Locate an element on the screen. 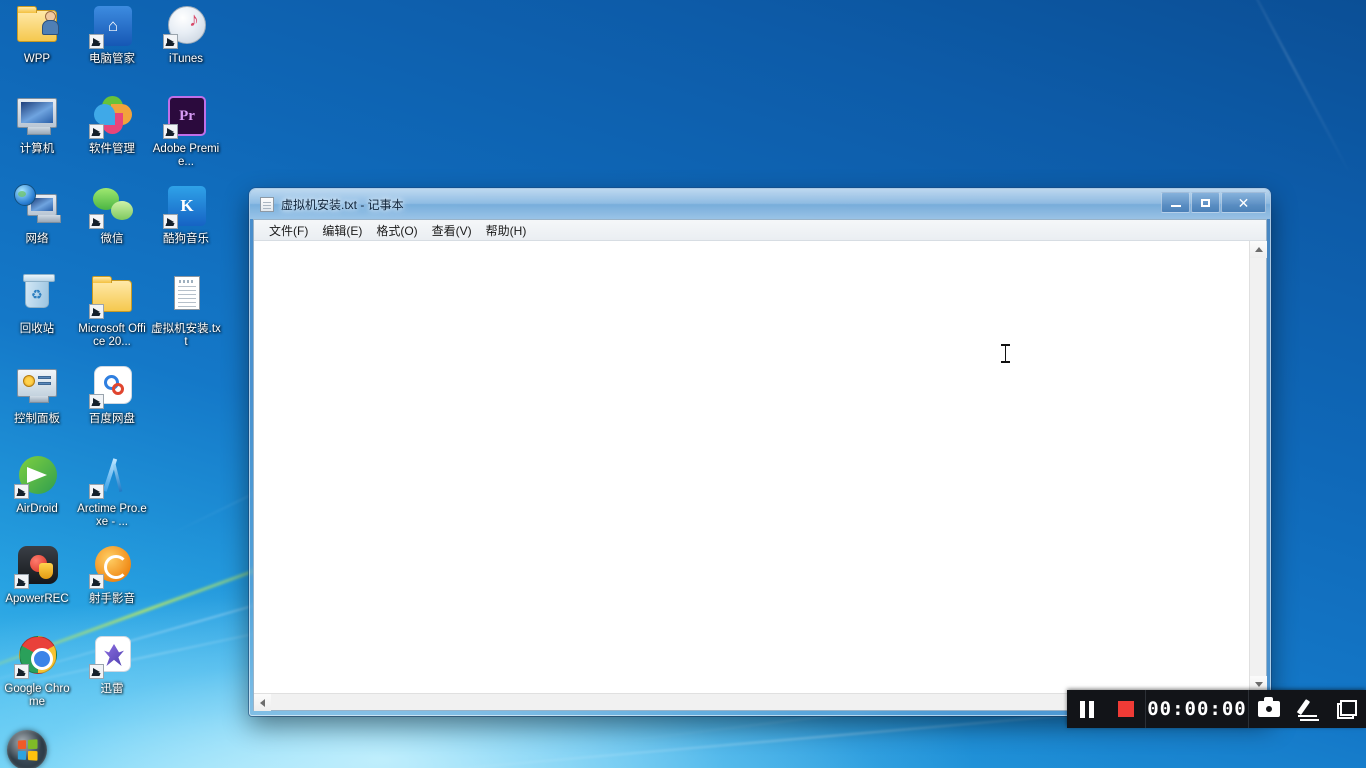 Image resolution: width=1366 pixels, height=768 pixels. desktop-icon-splayer: 射手影音 is located at coordinates (112, 574).